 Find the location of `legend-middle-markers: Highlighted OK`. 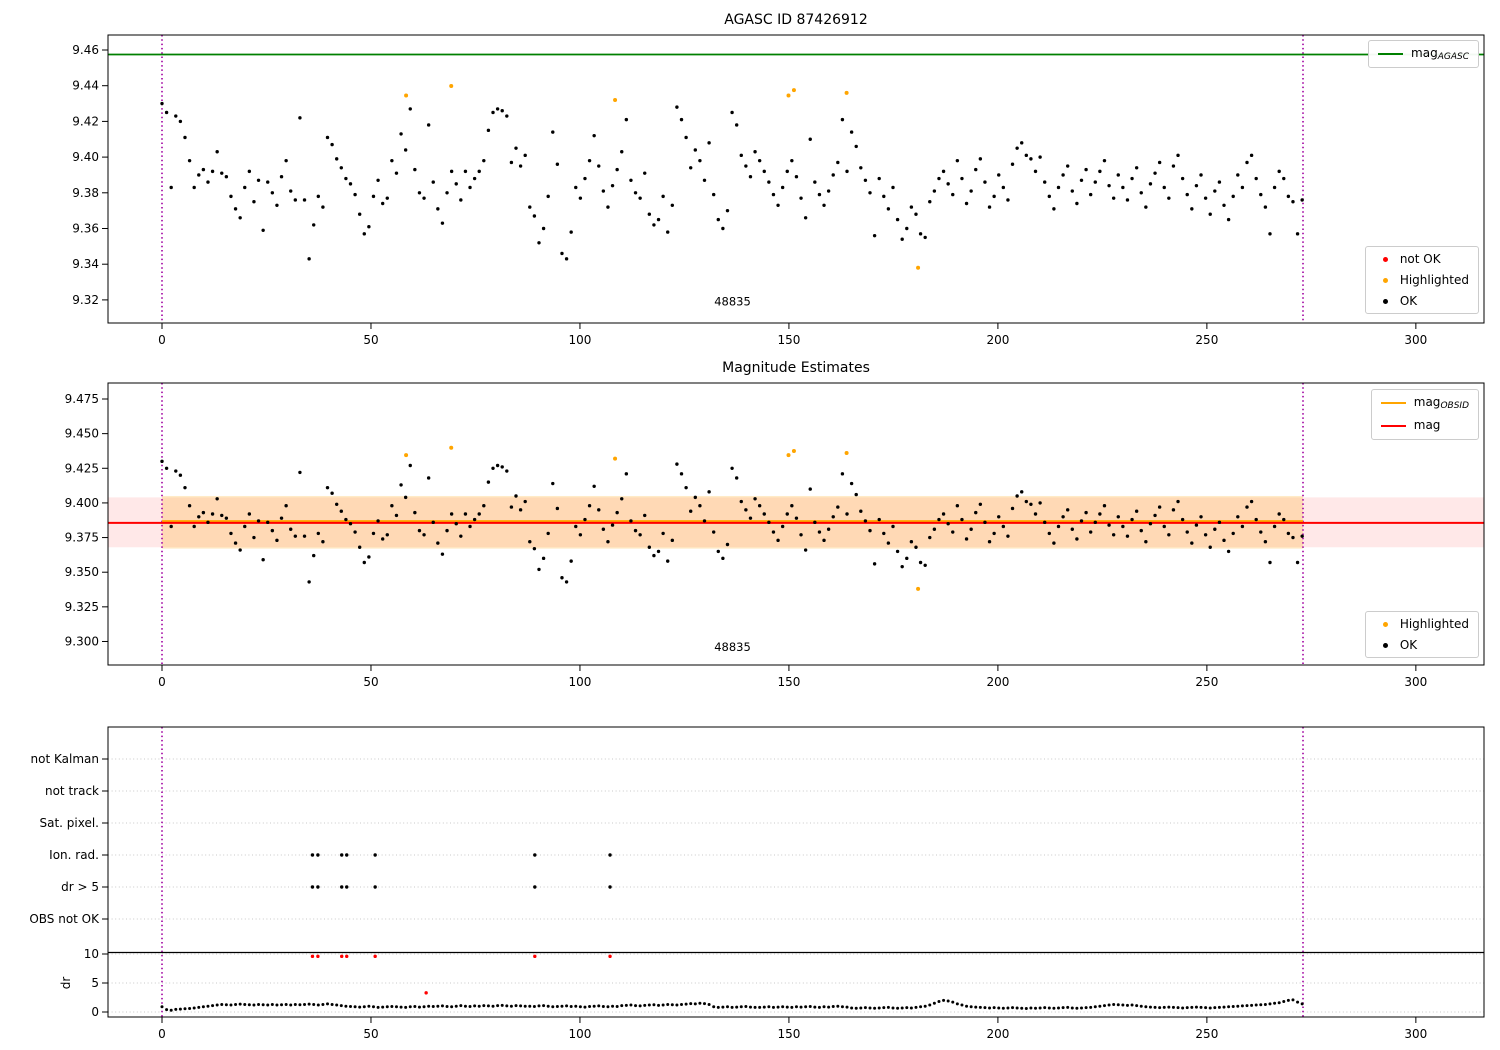

legend-middle-markers: Highlighted OK is located at coordinates (1421, 634).